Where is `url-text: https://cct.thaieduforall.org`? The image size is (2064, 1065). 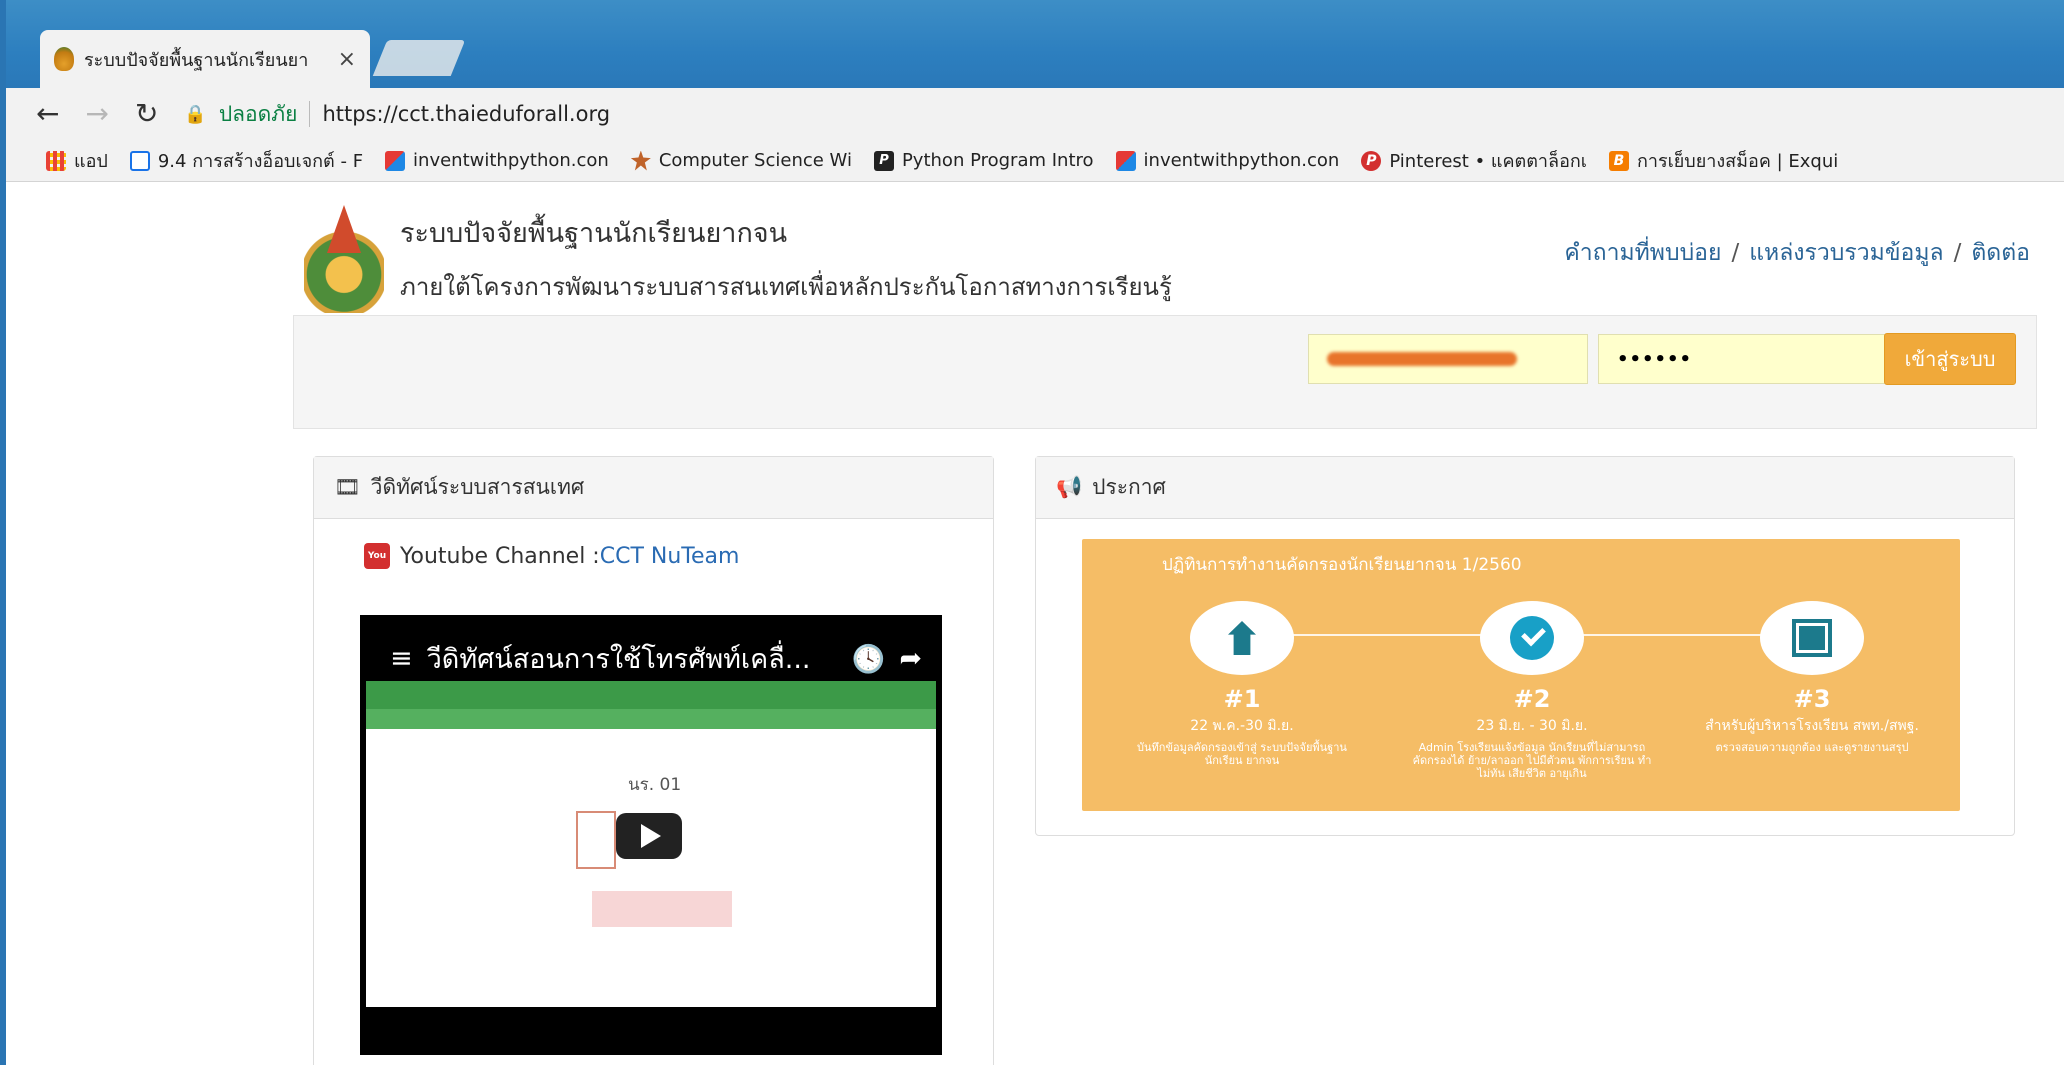 url-text: https://cct.thaieduforall.org is located at coordinates (466, 114).